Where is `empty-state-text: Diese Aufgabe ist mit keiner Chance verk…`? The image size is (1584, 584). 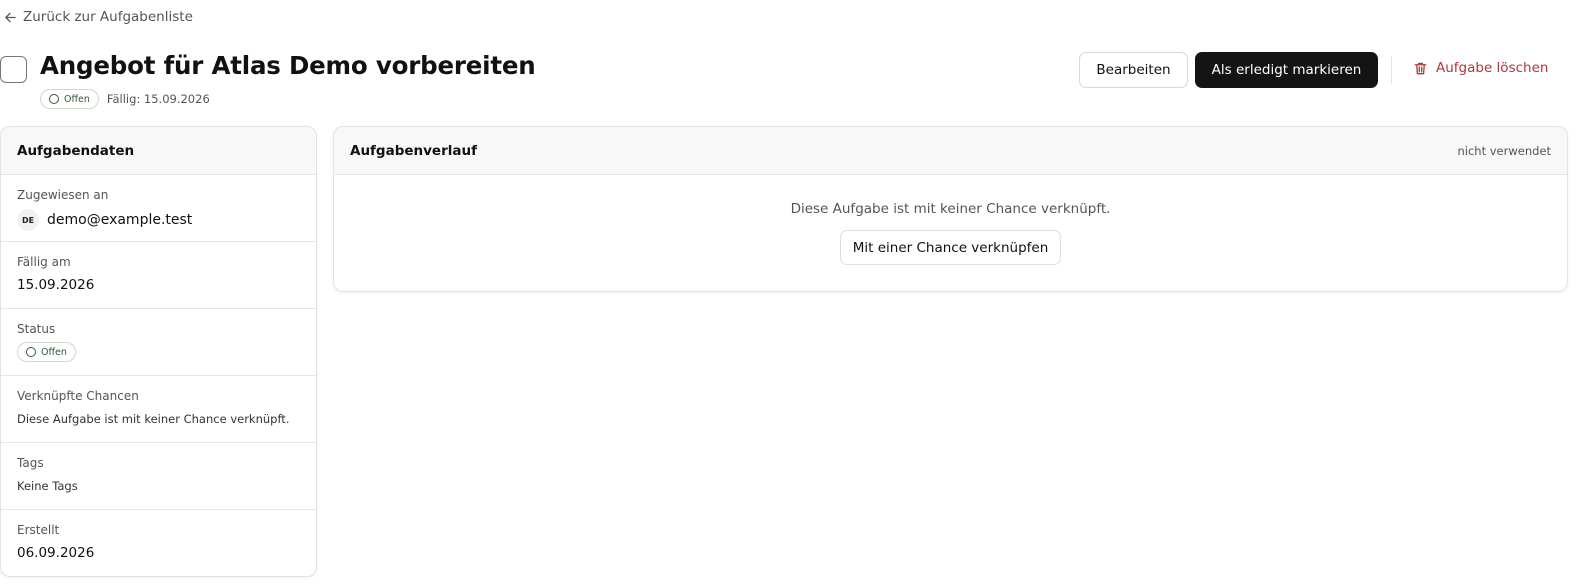
empty-state-text: Diese Aufgabe ist mit keiner Chance verk… is located at coordinates (950, 209).